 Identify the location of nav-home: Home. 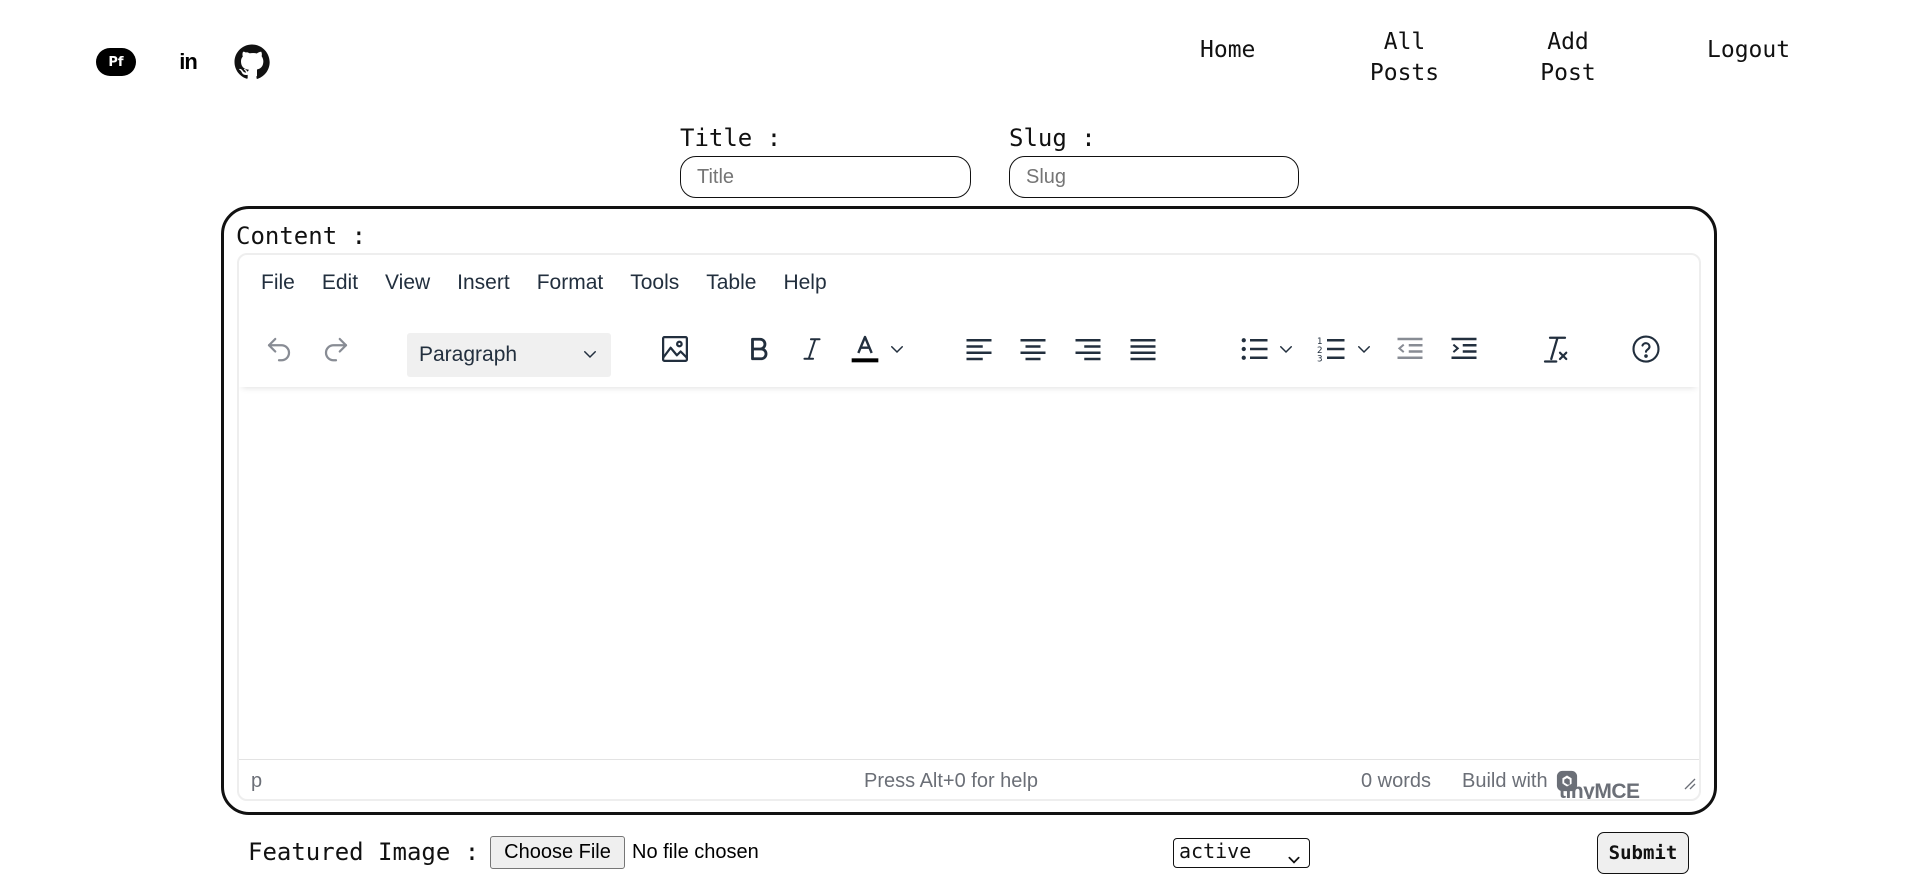
(1227, 50).